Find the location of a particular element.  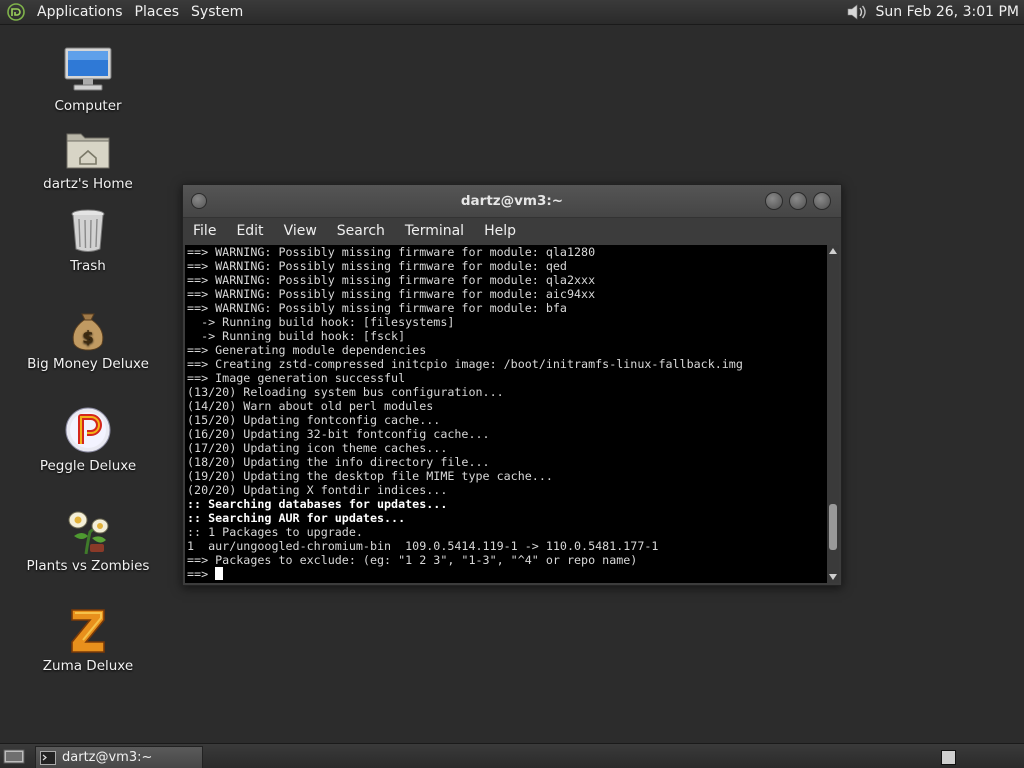

terminal-prompt-line: ==> is located at coordinates (507, 574).